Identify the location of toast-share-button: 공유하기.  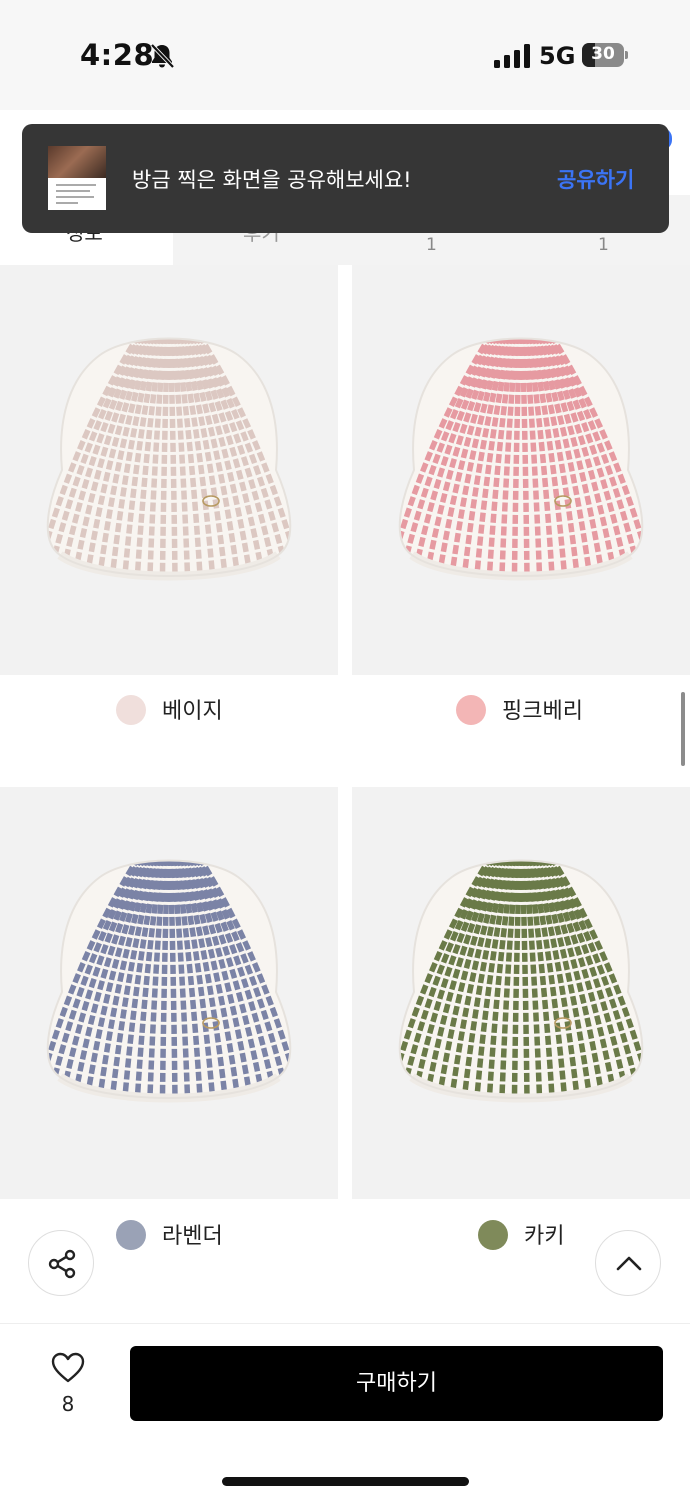
(595, 179).